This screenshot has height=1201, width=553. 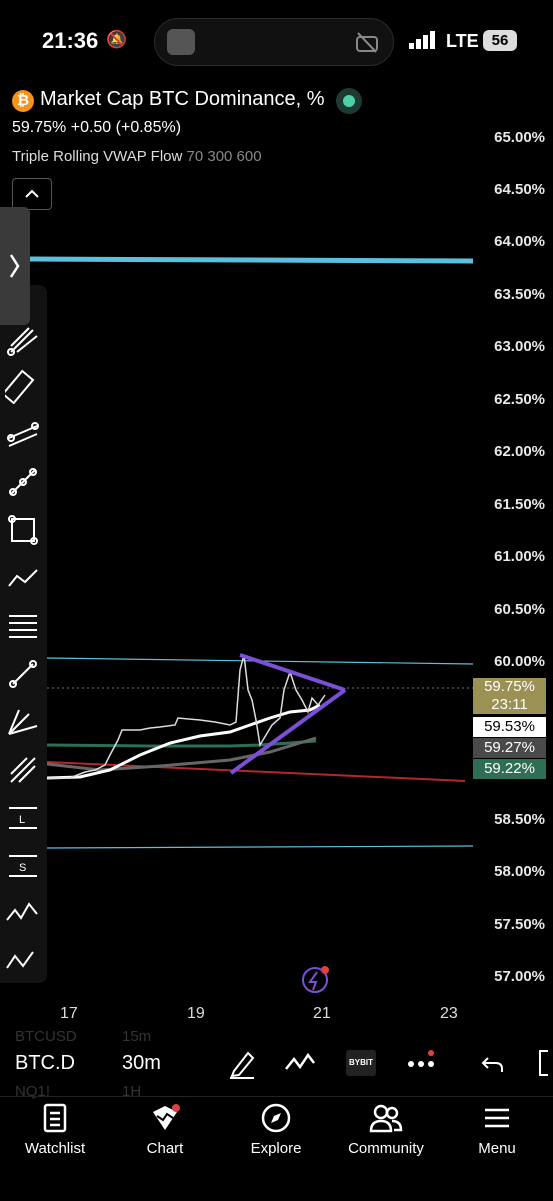 I want to click on tab-chart: Chart, so click(x=165, y=1129).